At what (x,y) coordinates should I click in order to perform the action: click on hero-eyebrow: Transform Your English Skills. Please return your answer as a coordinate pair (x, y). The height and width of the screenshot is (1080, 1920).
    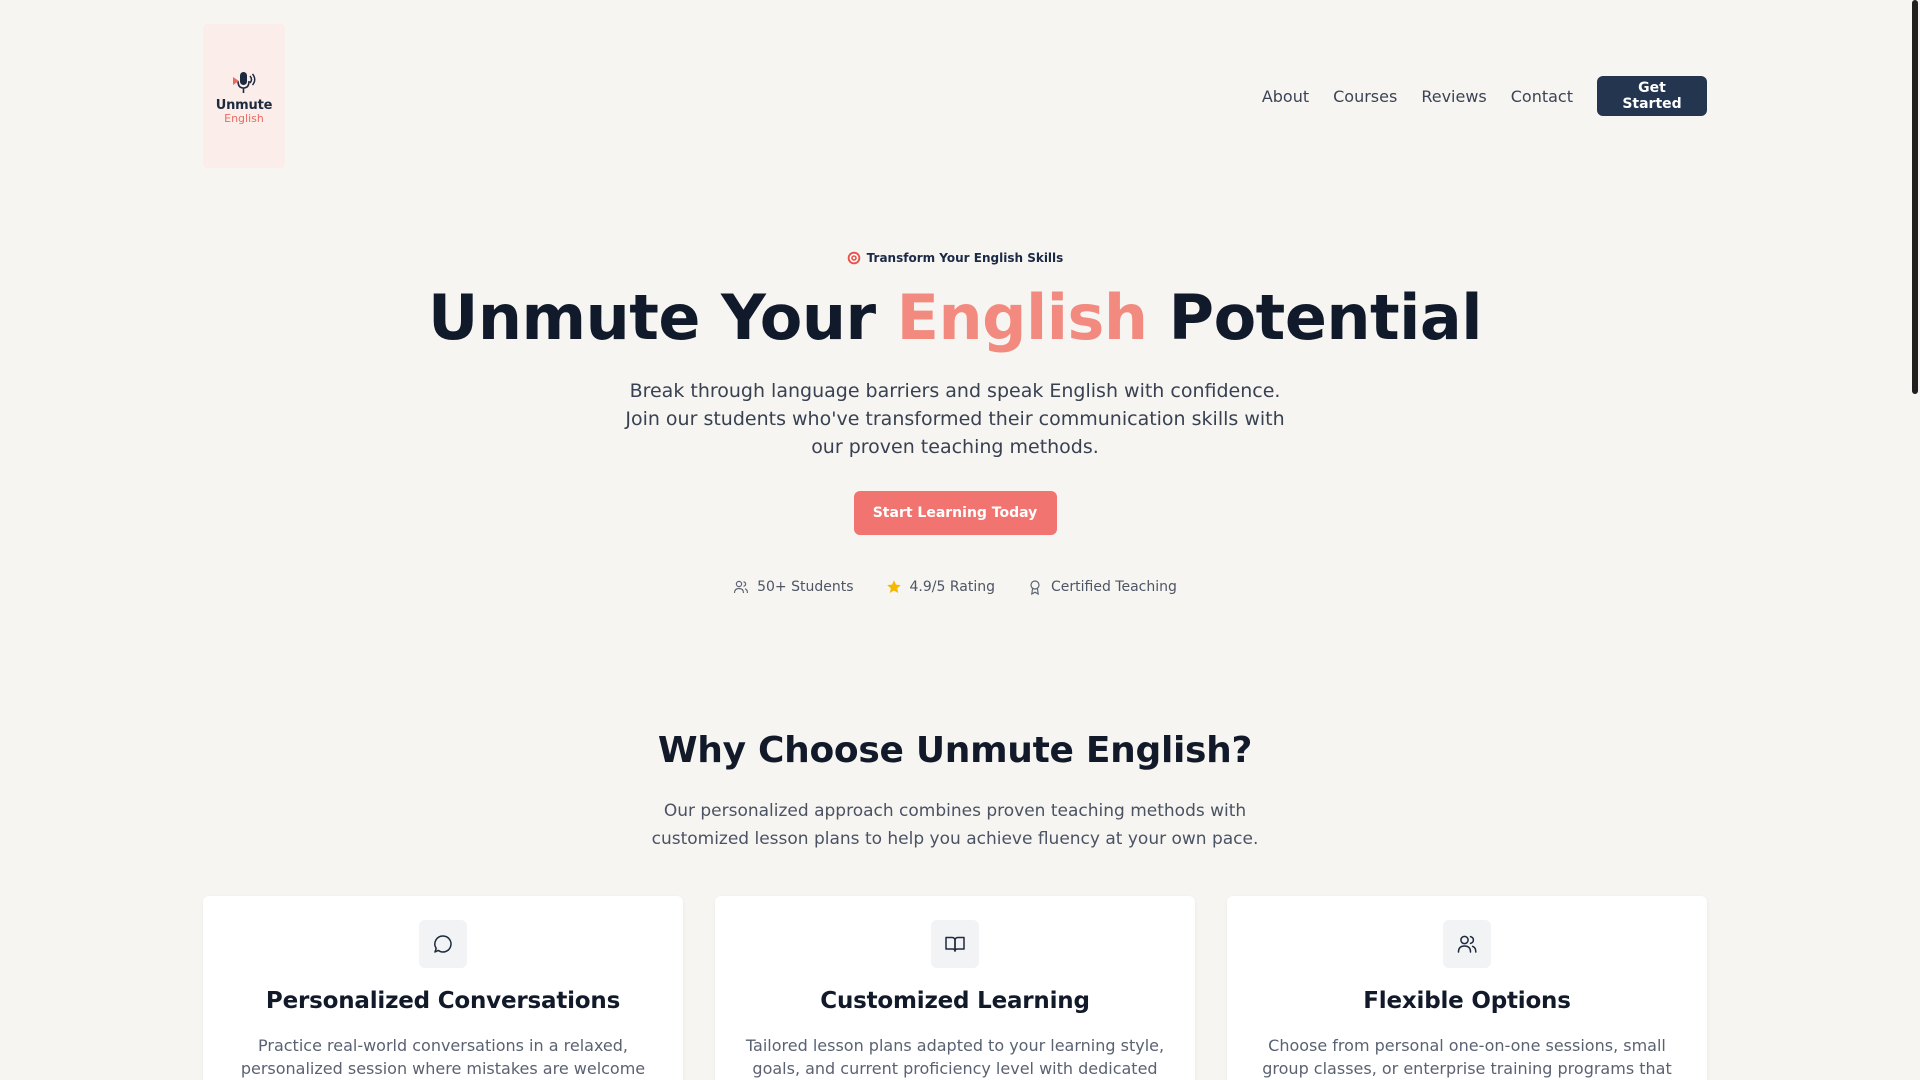
    Looking at the image, I should click on (955, 258).